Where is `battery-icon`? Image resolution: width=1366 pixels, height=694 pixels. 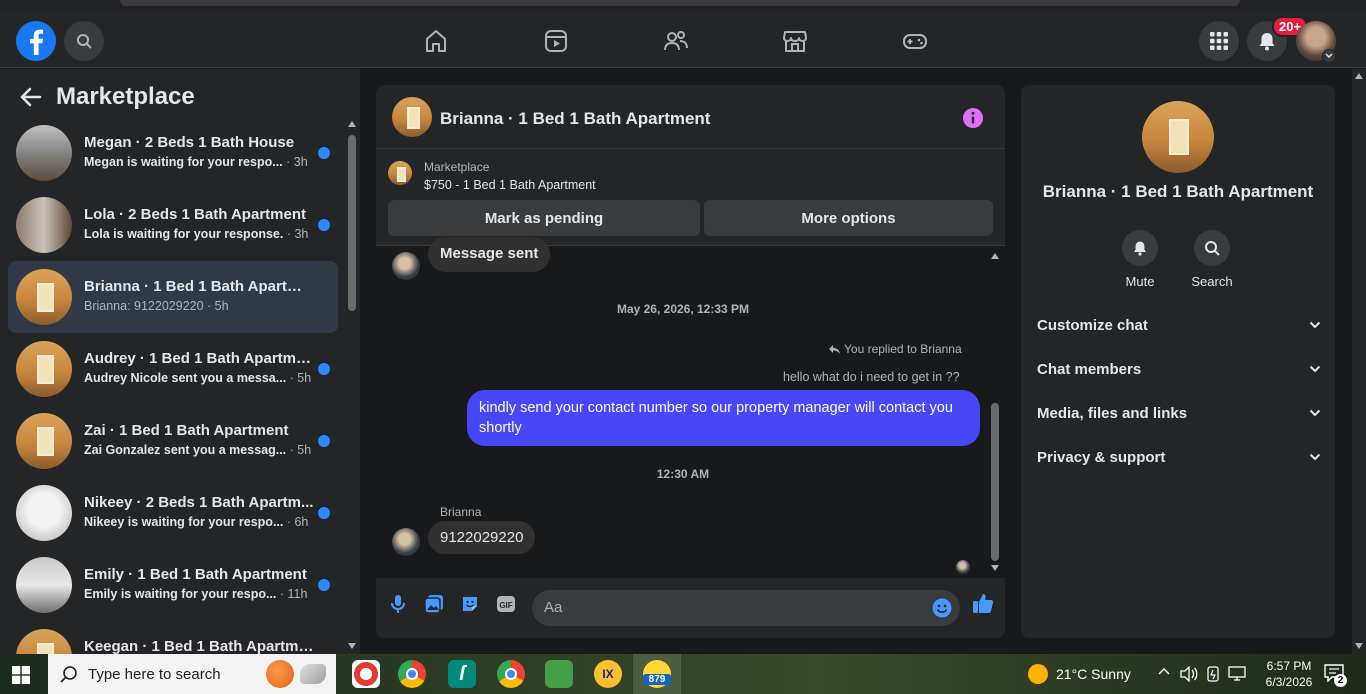
battery-icon is located at coordinates (1213, 674).